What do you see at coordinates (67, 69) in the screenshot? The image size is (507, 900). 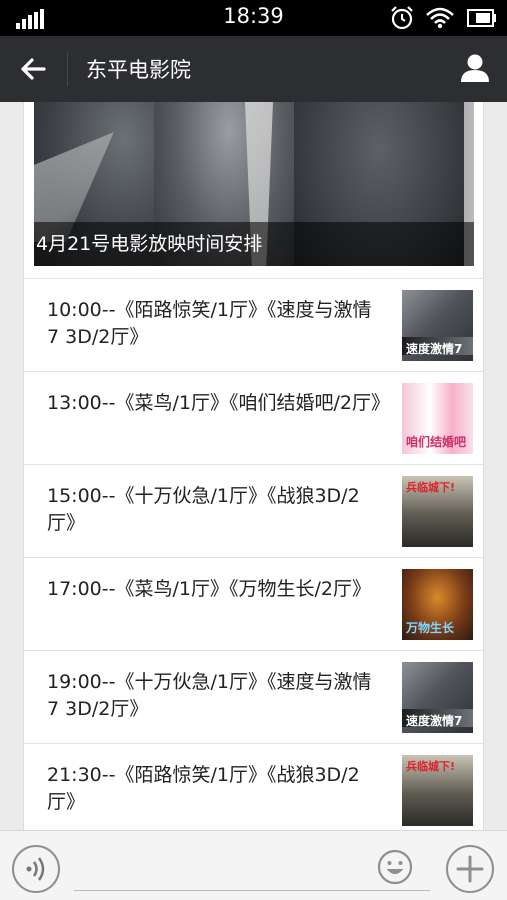 I see `nav-divider` at bounding box center [67, 69].